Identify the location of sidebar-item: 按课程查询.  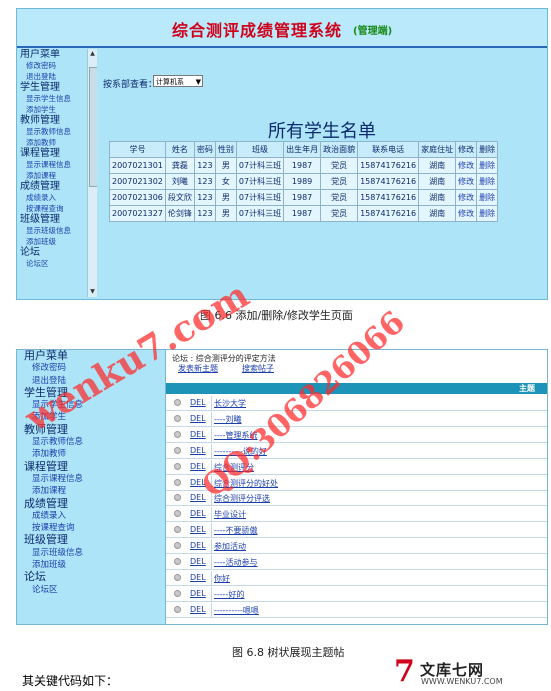
(51, 208).